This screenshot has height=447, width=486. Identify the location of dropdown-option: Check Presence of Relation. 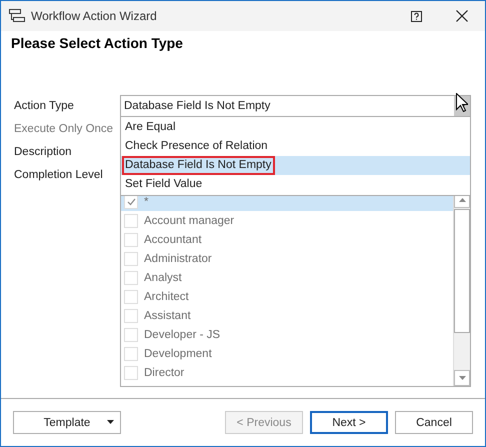
(295, 146).